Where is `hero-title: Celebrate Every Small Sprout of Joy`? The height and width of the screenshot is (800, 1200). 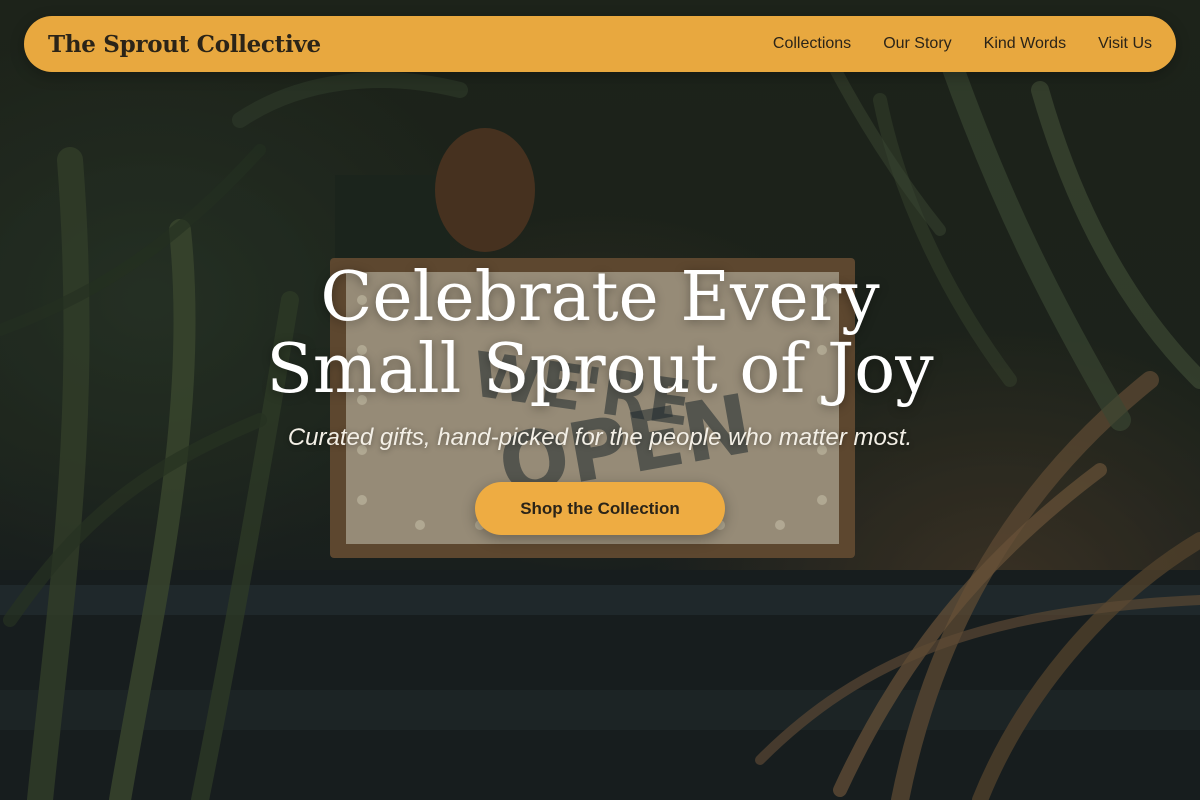
hero-title: Celebrate Every Small Sprout of Joy is located at coordinates (600, 333).